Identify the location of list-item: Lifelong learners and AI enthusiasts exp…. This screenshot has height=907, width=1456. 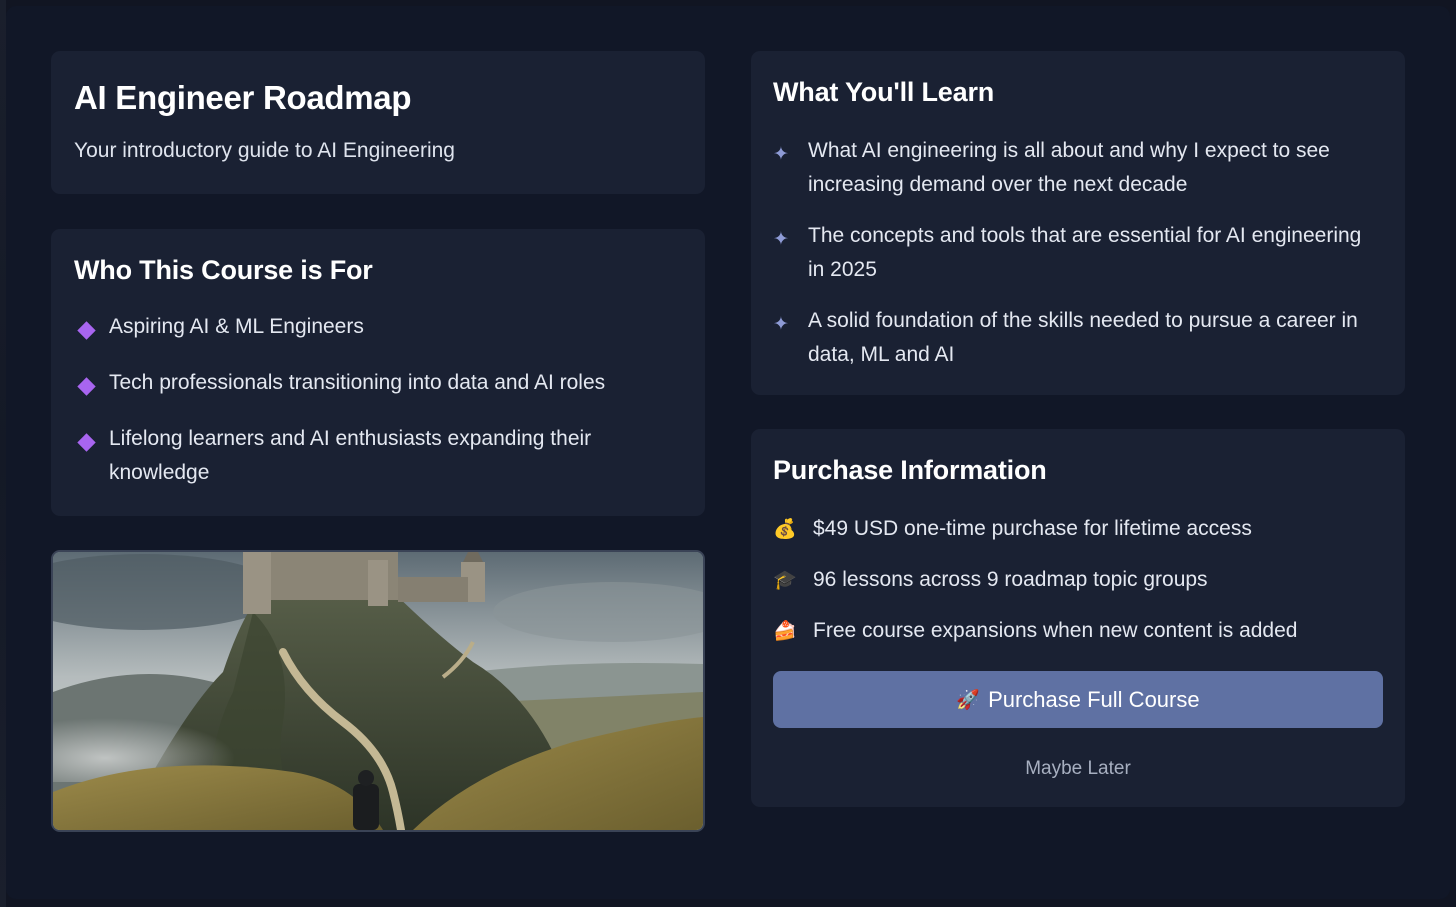
(378, 456).